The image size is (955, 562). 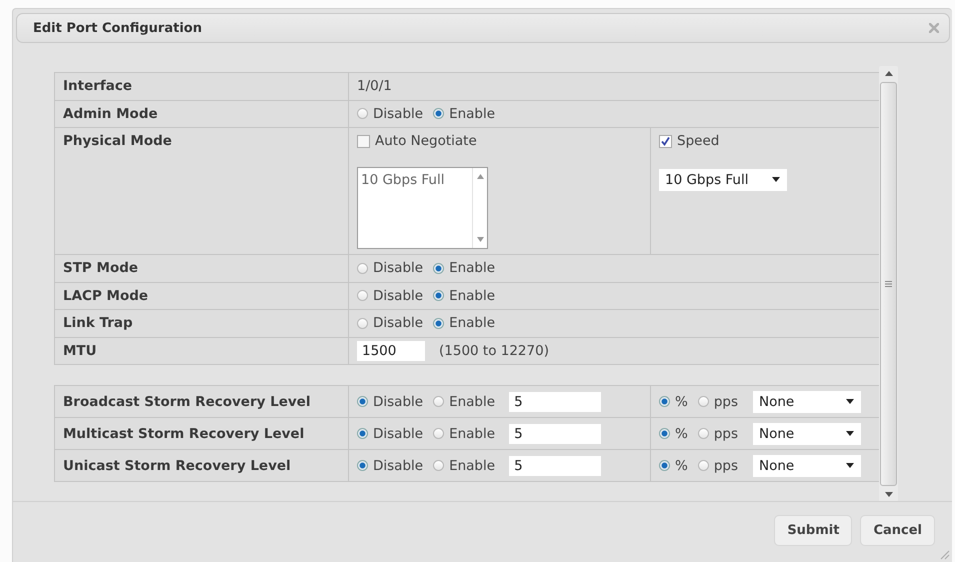 I want to click on close-icon, so click(x=934, y=28).